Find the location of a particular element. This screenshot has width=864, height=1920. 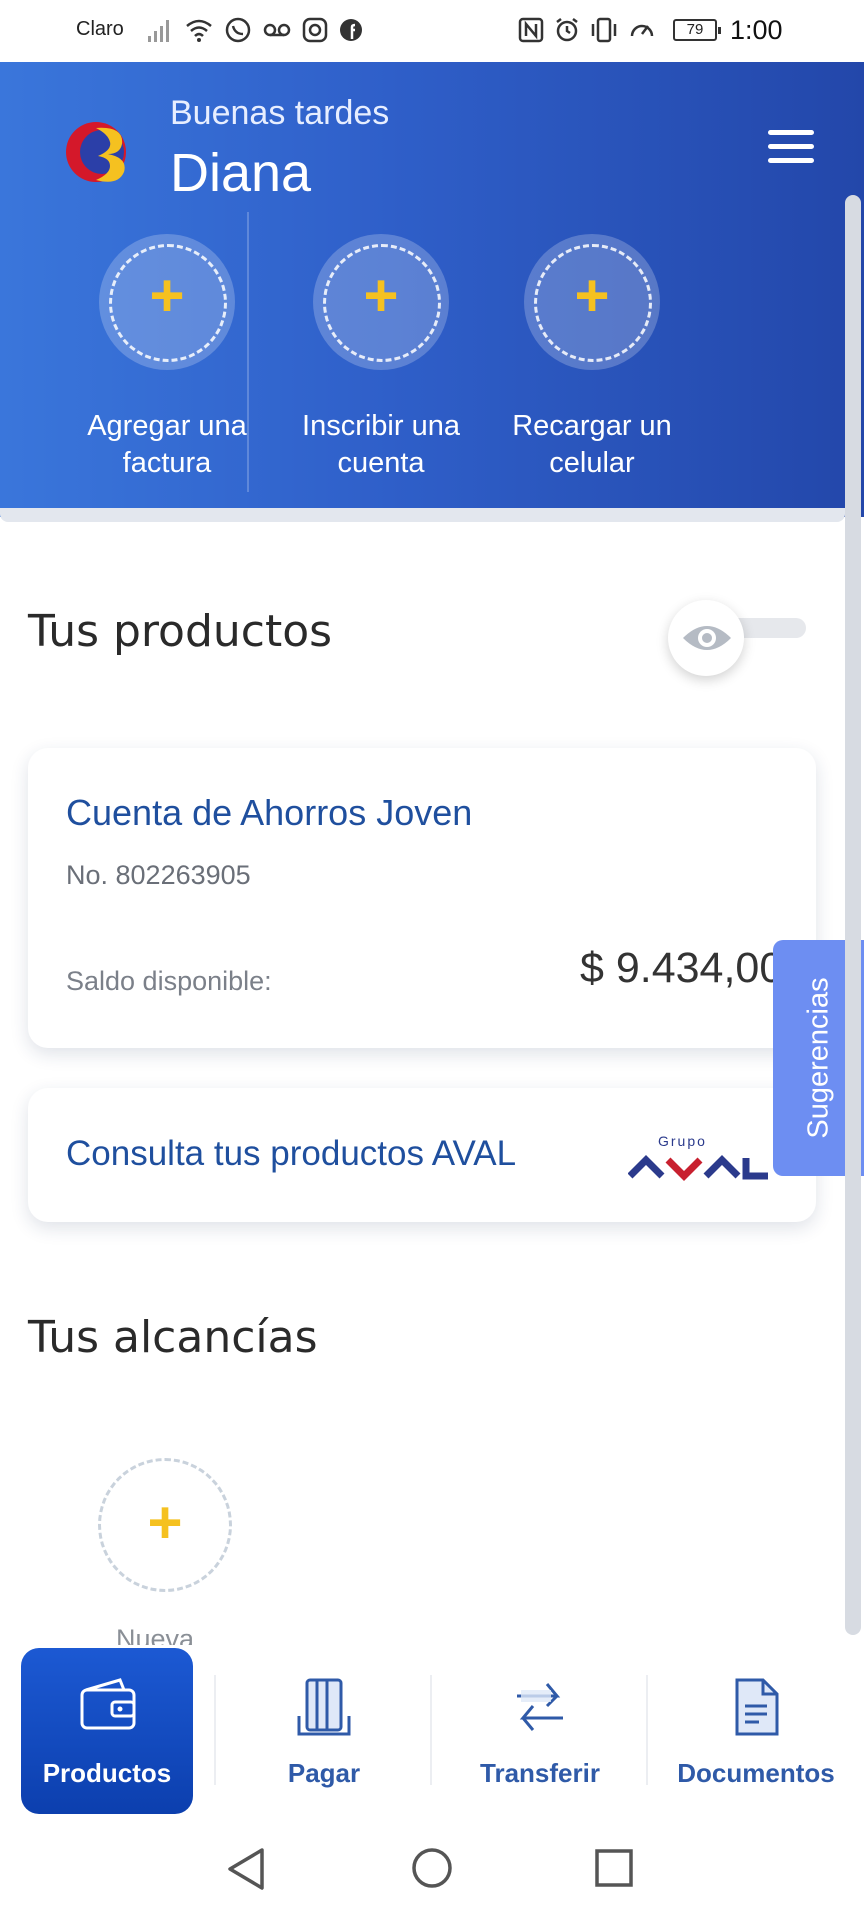

register-account-label-line2: cuenta is located at coordinates (381, 463).